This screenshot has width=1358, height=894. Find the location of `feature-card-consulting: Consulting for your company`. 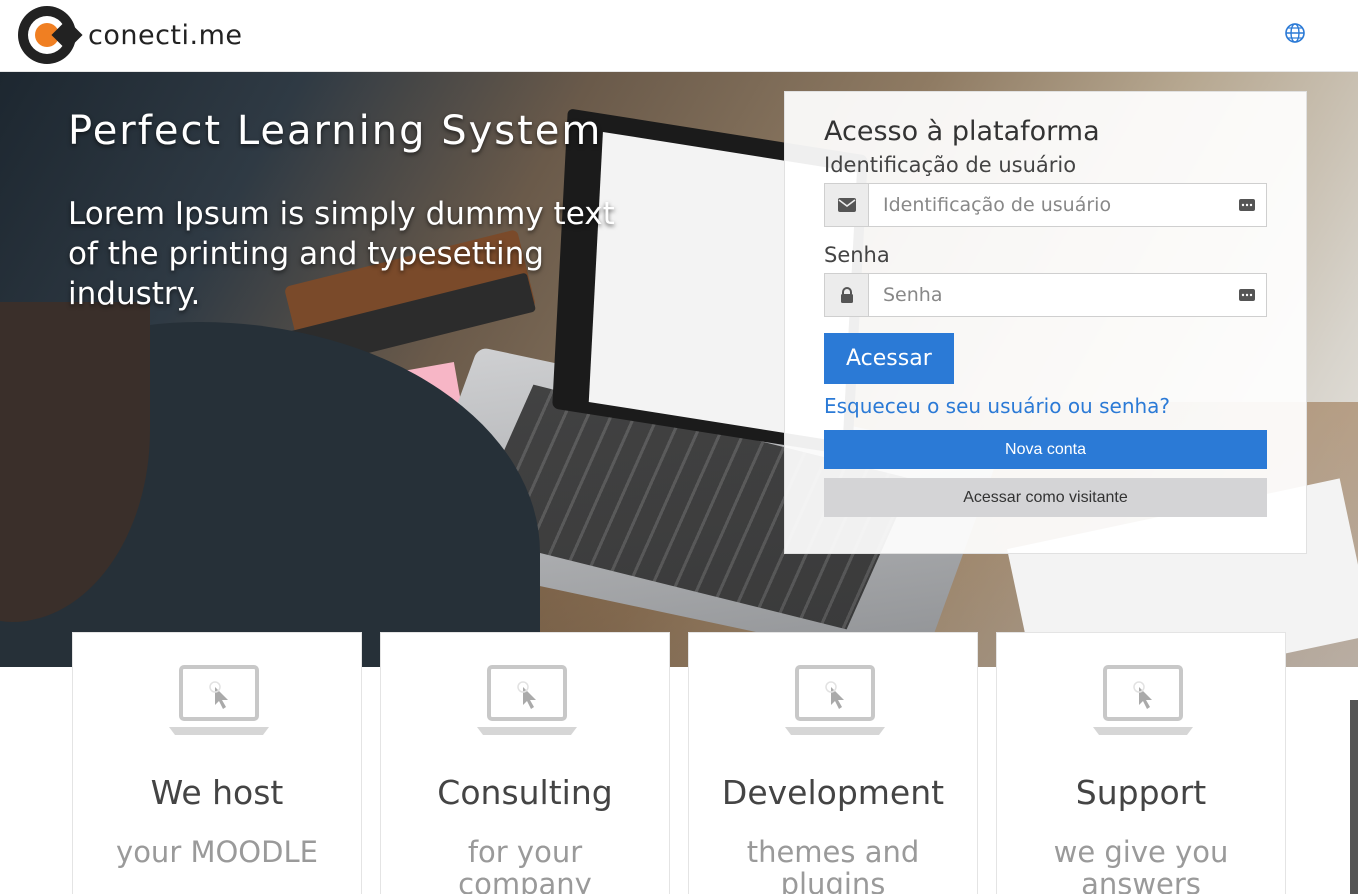

feature-card-consulting: Consulting for your company is located at coordinates (525, 763).